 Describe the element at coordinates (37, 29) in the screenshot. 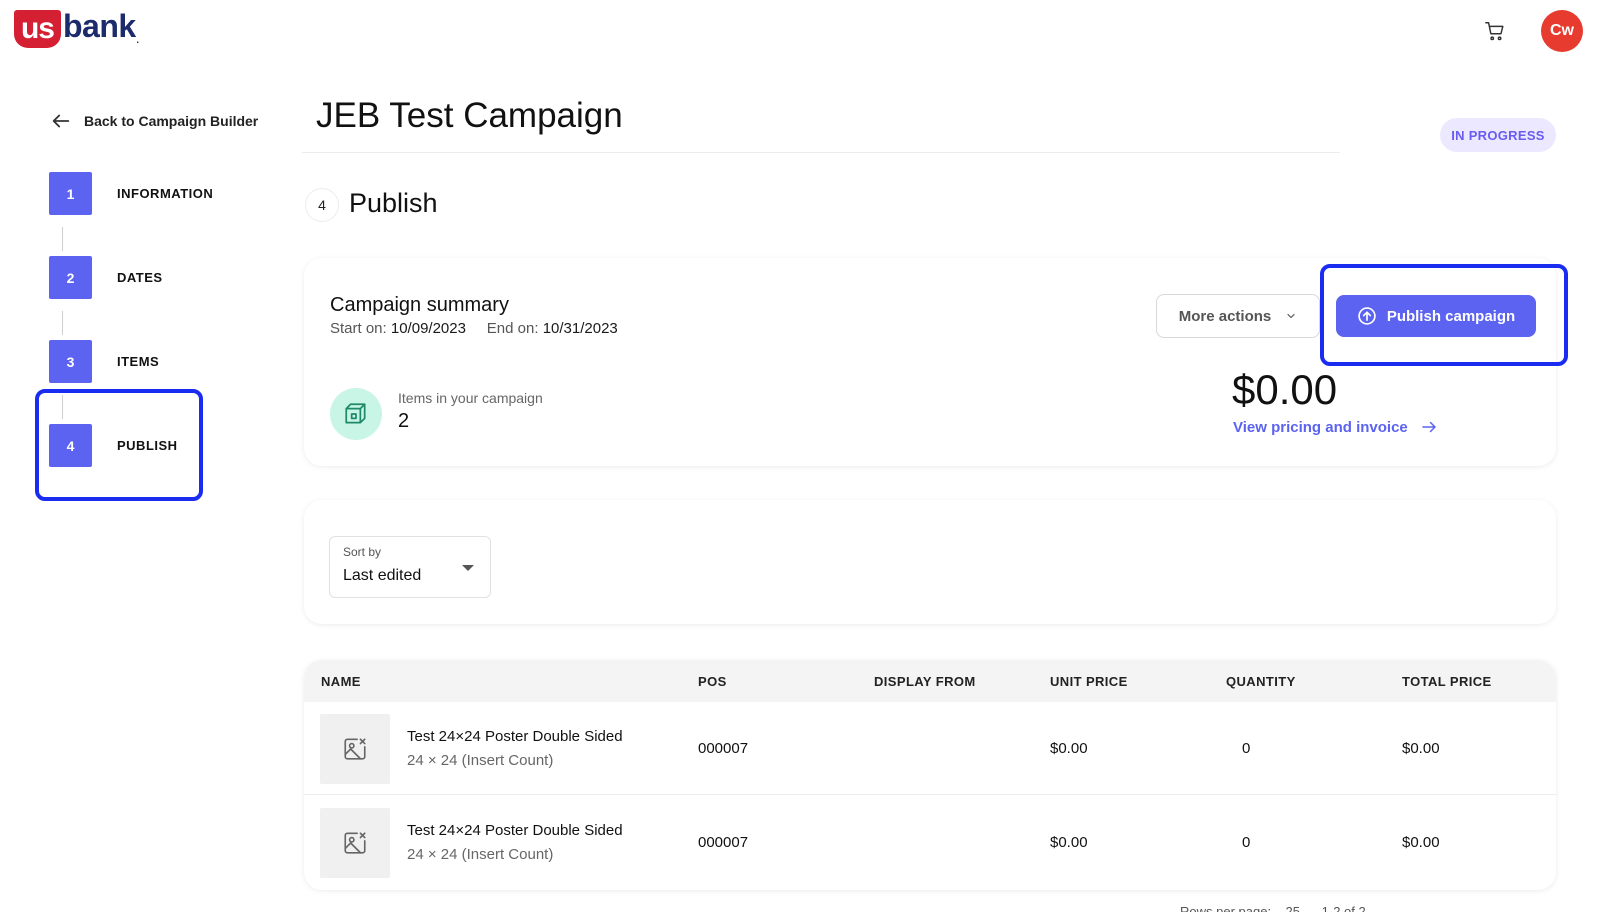

I see `logo-us-mark: us` at that location.